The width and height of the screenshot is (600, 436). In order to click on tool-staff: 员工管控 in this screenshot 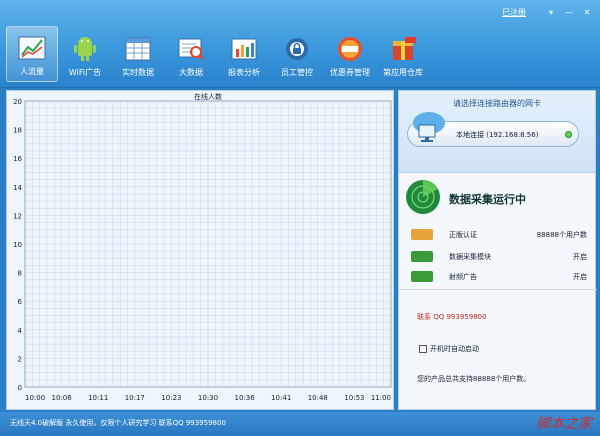, I will do `click(297, 54)`.